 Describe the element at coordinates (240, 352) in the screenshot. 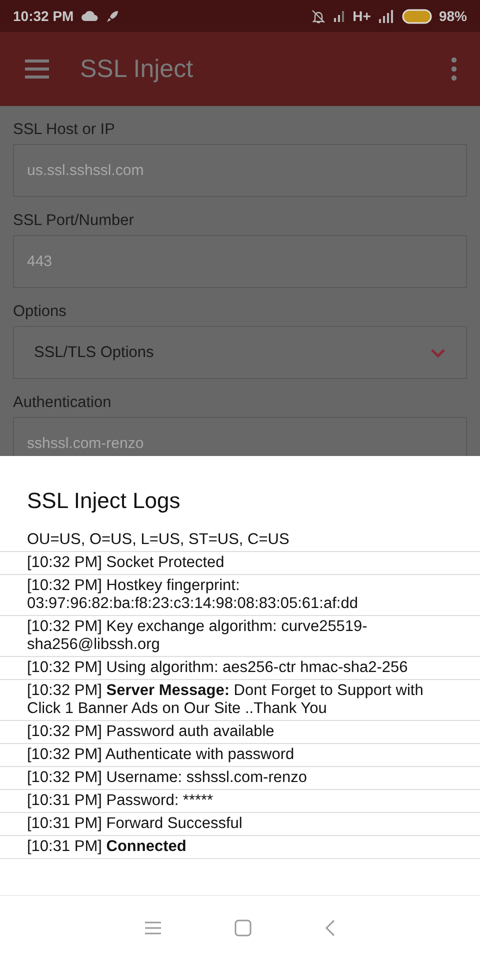

I see `dropdown: SSL/TLS Options` at that location.